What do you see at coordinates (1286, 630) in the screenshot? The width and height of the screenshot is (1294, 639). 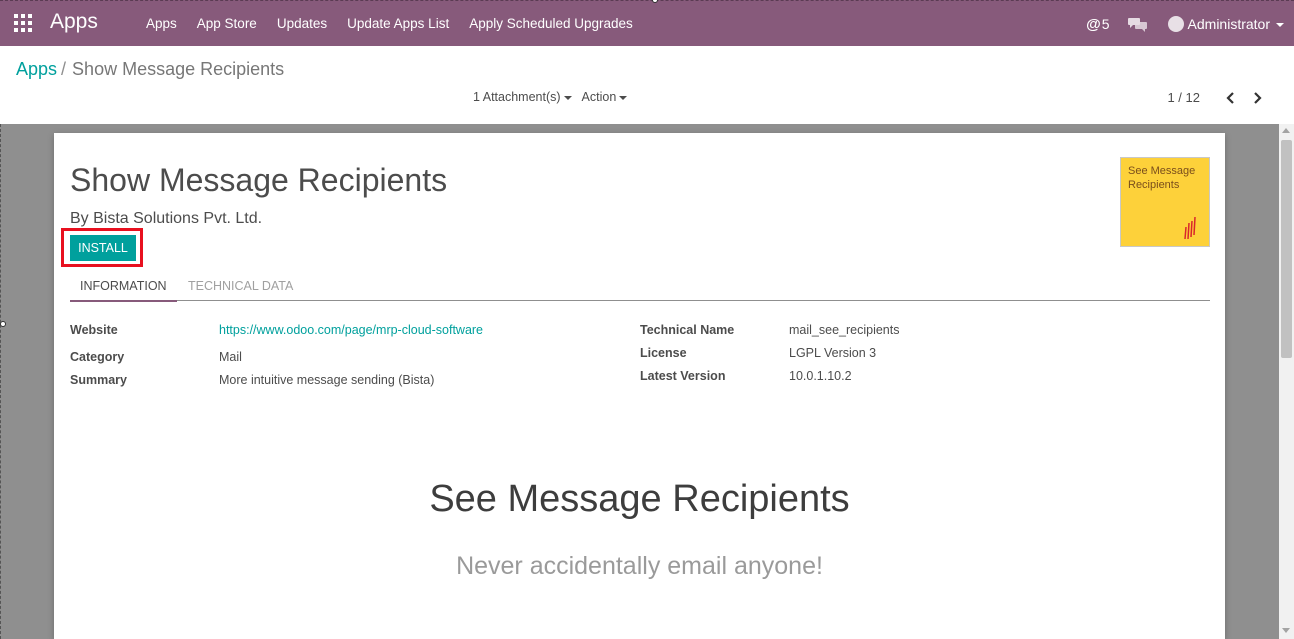 I see `scroll-down-arrow-icon` at bounding box center [1286, 630].